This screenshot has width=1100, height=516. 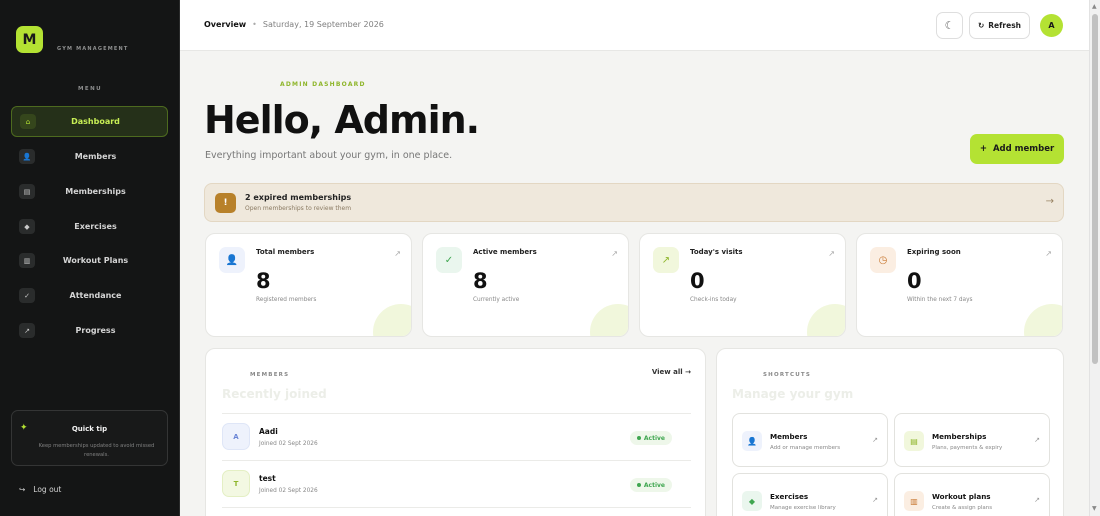 What do you see at coordinates (967, 448) in the screenshot?
I see `shortcut-subtitle: Plans, payments & expiry` at bounding box center [967, 448].